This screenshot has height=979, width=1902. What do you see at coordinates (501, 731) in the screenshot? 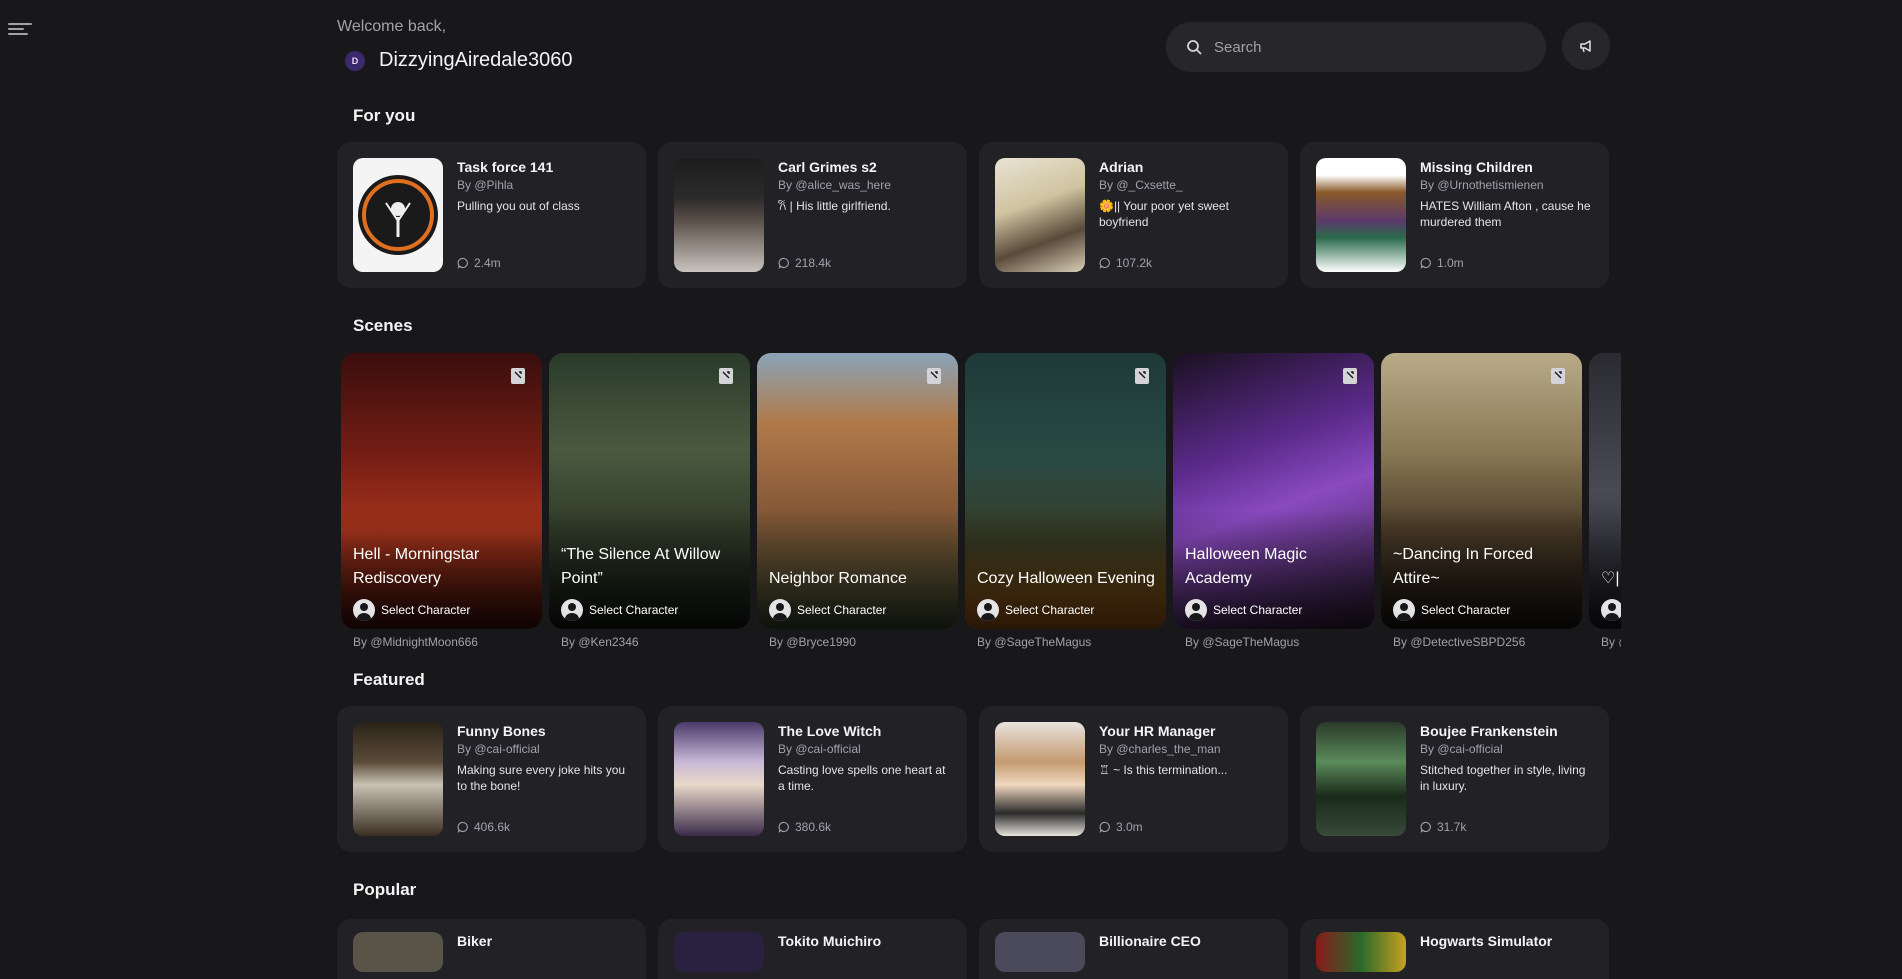
I see `character-name: Funny Bones` at bounding box center [501, 731].